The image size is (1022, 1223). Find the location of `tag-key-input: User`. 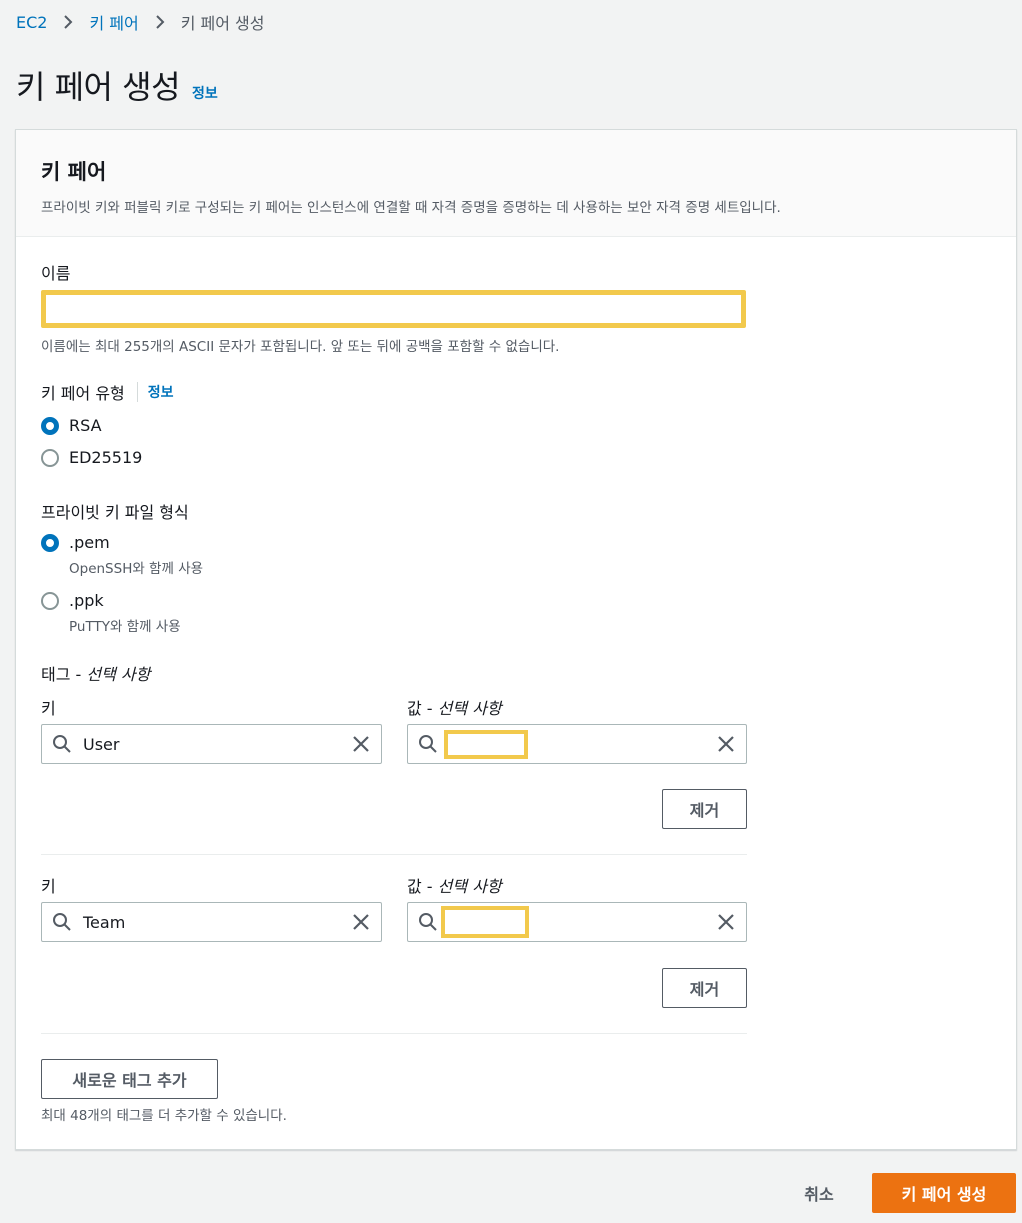

tag-key-input: User is located at coordinates (211, 744).